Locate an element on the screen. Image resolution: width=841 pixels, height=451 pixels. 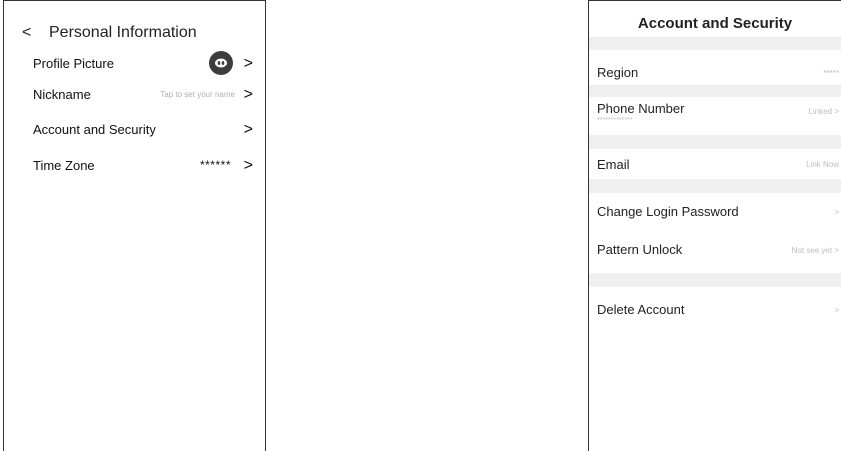
avatar is located at coordinates (221, 63).